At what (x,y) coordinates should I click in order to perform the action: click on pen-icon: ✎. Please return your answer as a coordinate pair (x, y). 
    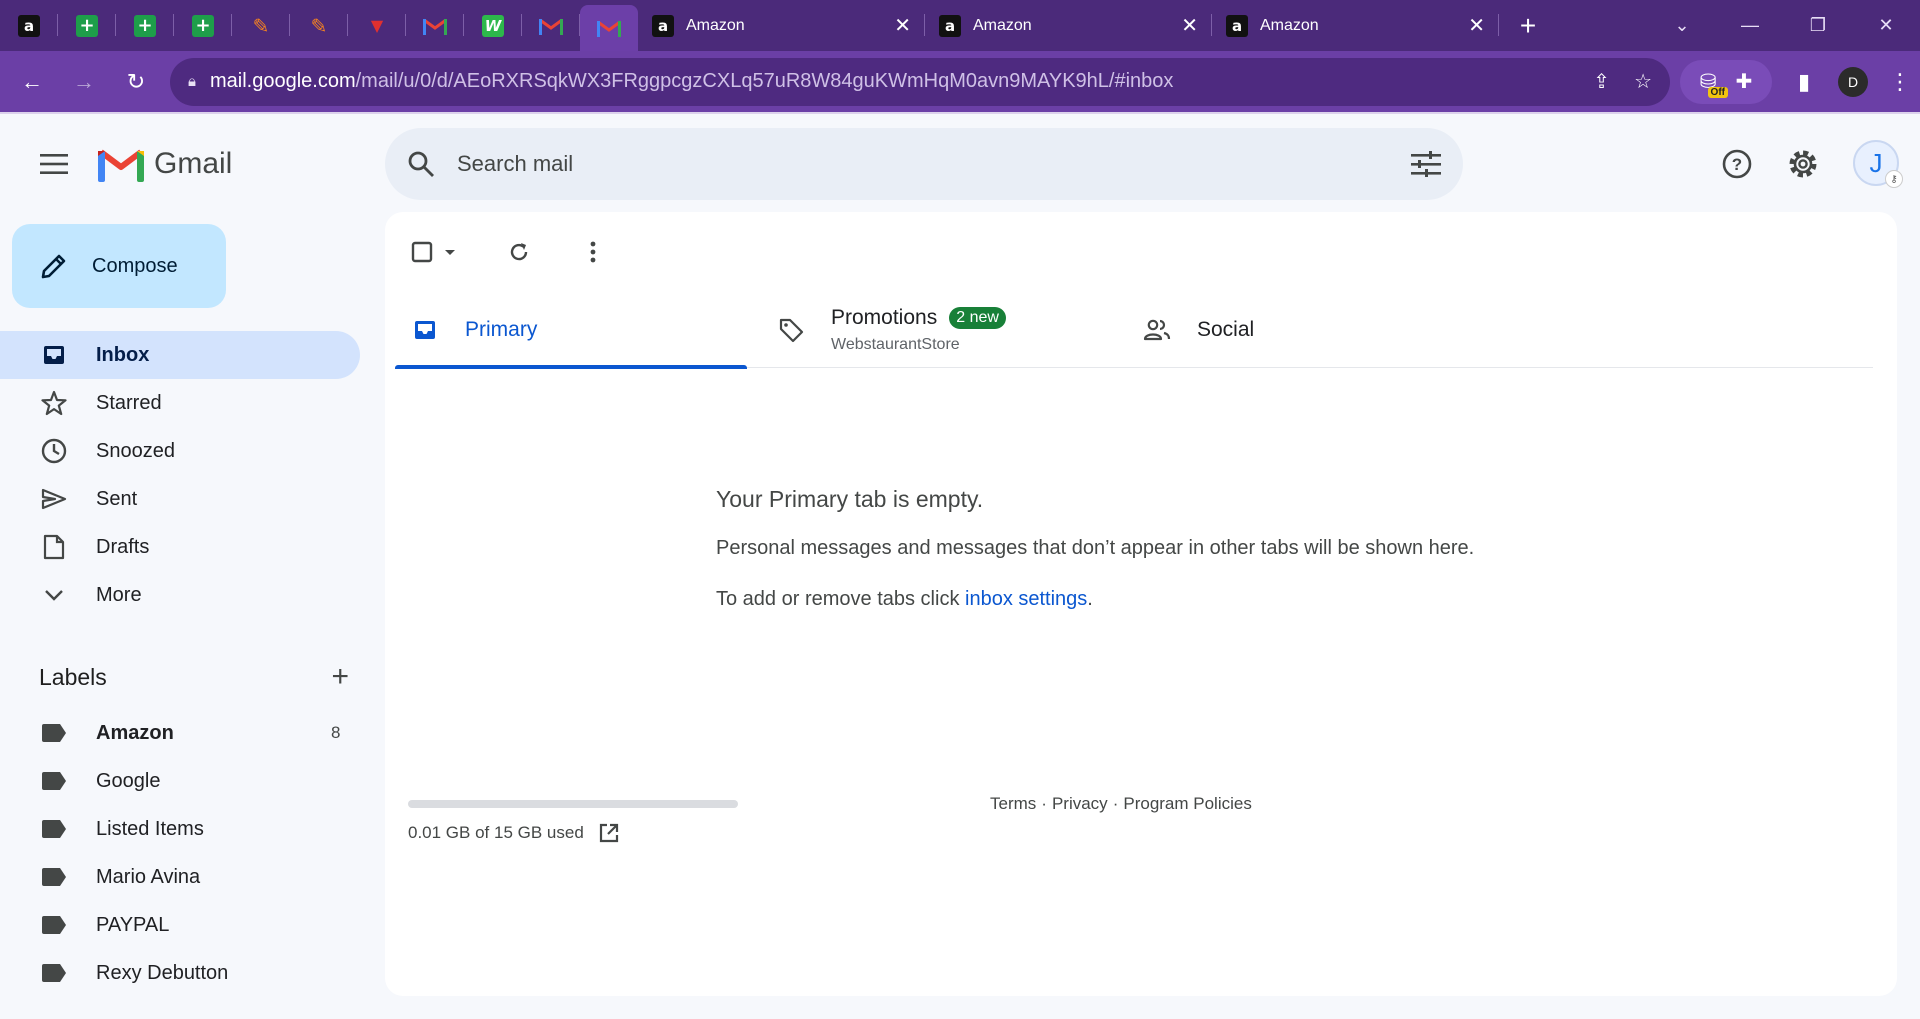
    Looking at the image, I should click on (261, 25).